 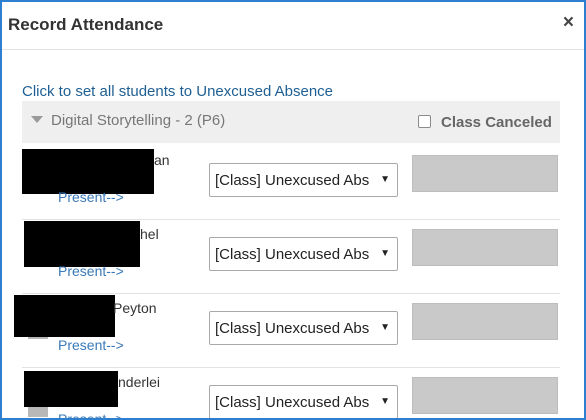 What do you see at coordinates (37, 119) in the screenshot?
I see `collapse-triangle-icon` at bounding box center [37, 119].